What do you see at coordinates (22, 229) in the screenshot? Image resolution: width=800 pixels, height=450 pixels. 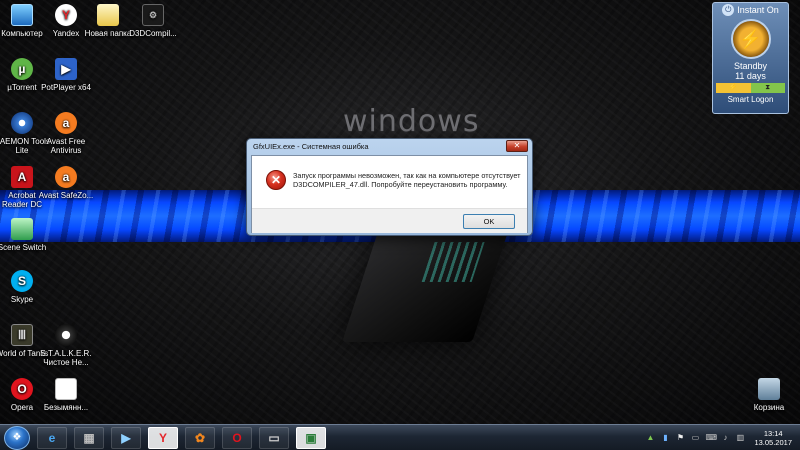 I see `scene-switch-icon` at bounding box center [22, 229].